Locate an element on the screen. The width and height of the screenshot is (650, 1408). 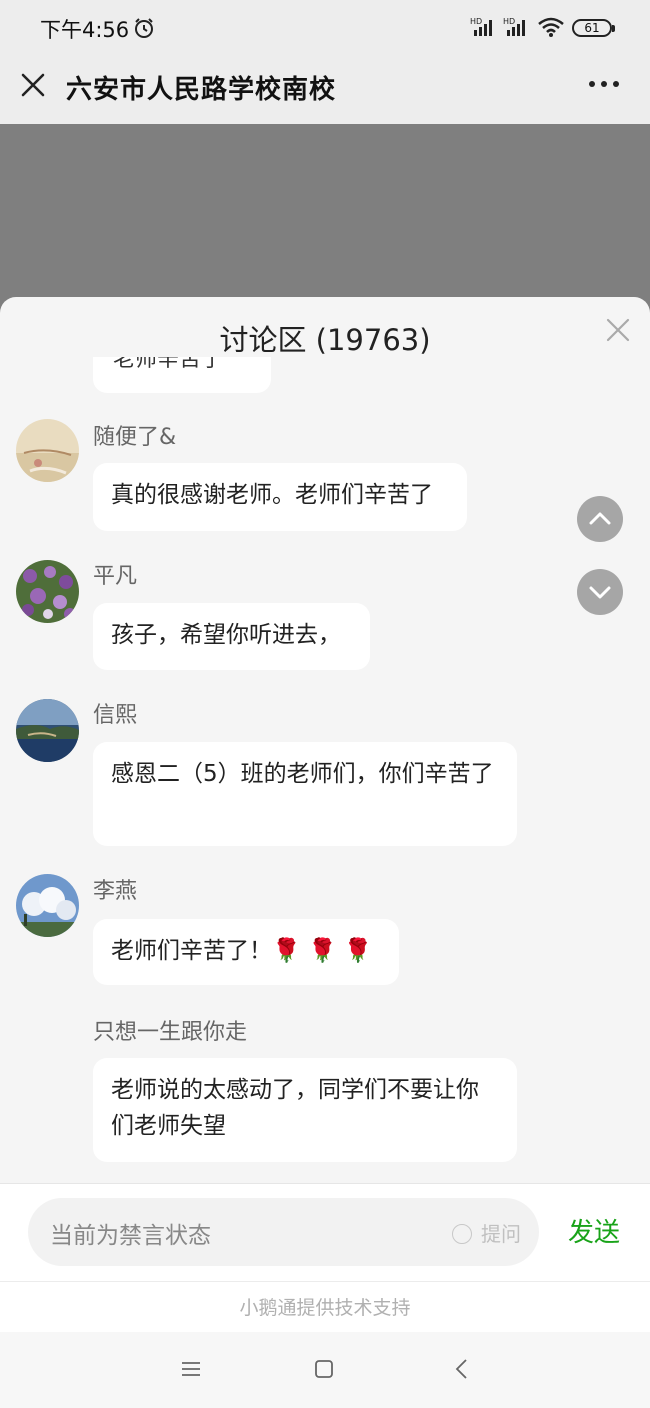
battery-tip is located at coordinates (613, 28).